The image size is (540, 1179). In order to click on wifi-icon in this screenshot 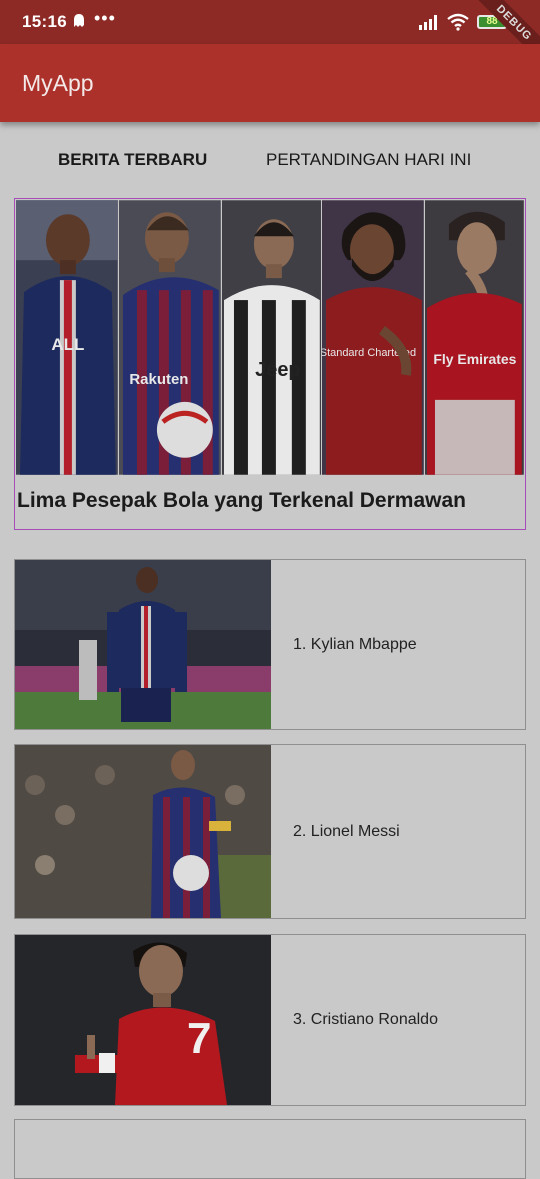, I will do `click(458, 22)`.